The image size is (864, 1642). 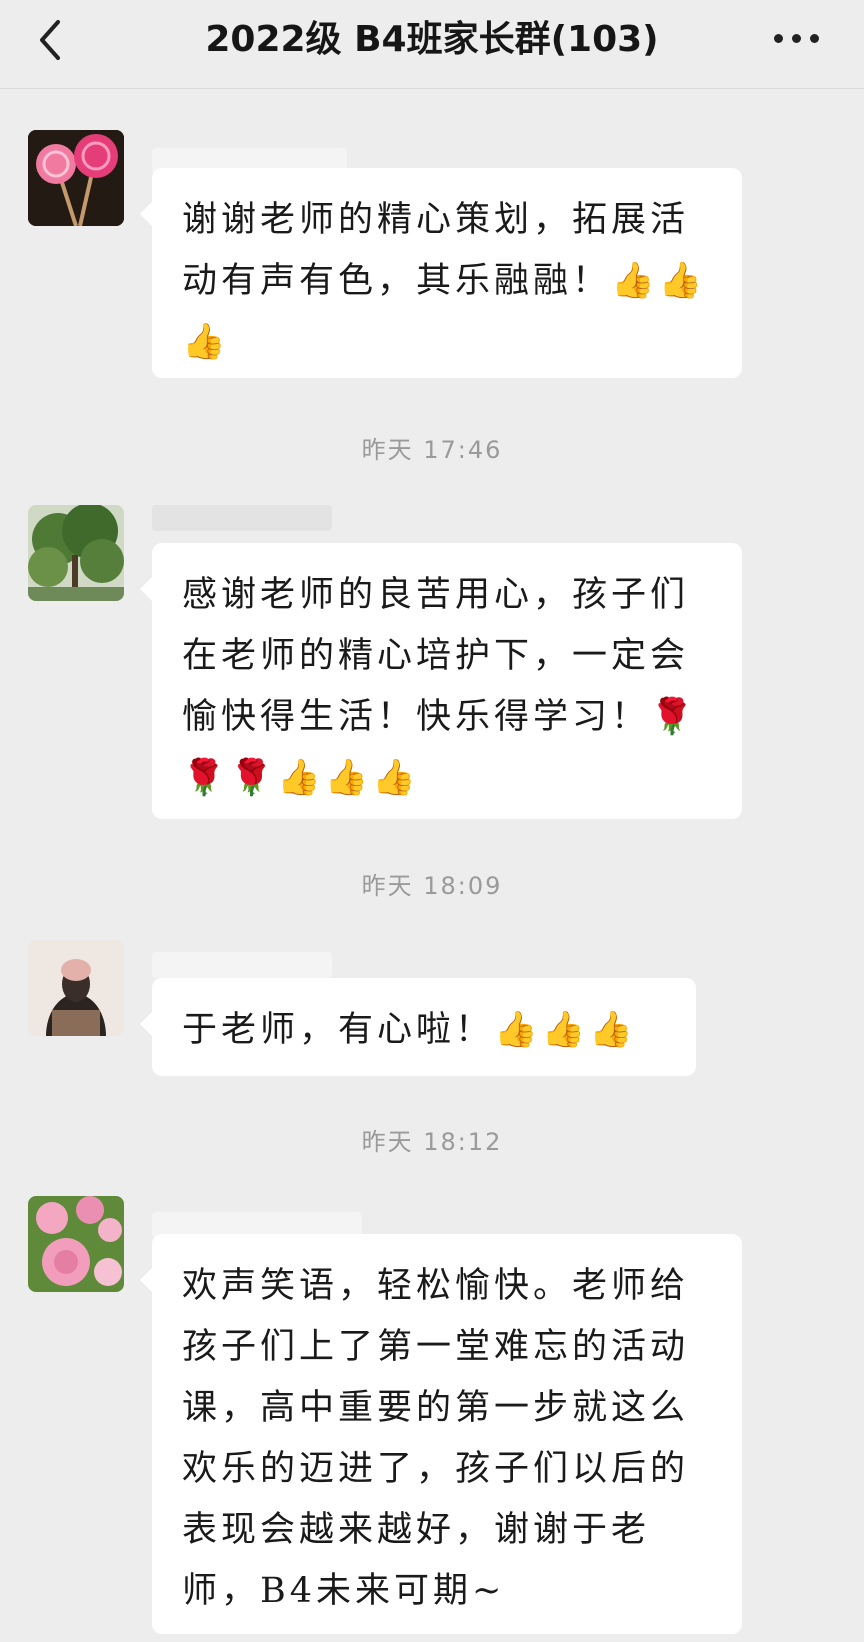 What do you see at coordinates (76, 1244) in the screenshot?
I see `flower-avatar` at bounding box center [76, 1244].